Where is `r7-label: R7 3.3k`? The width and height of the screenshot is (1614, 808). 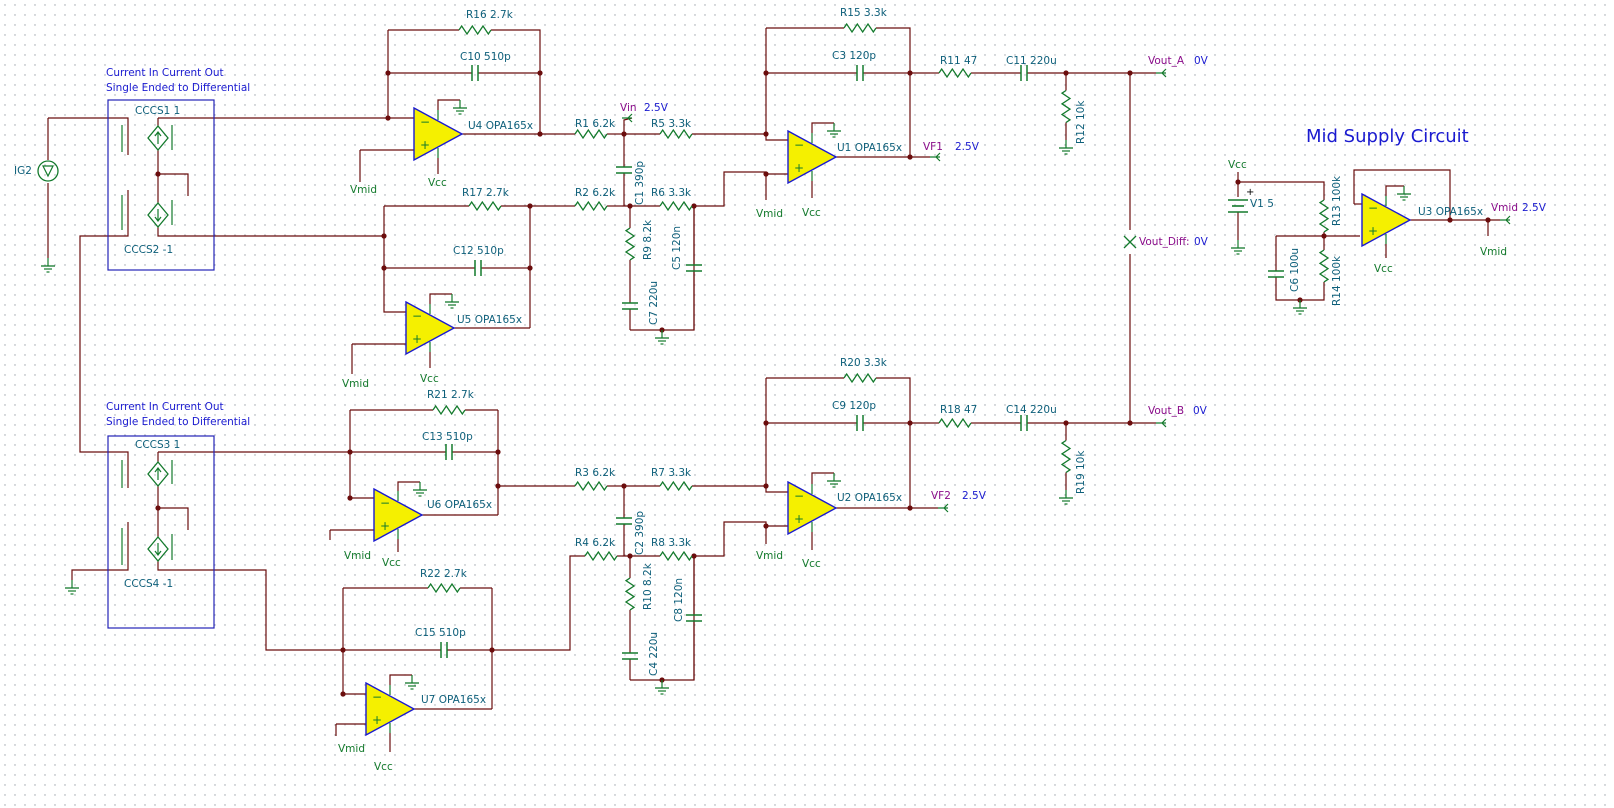
r7-label: R7 3.3k is located at coordinates (671, 473).